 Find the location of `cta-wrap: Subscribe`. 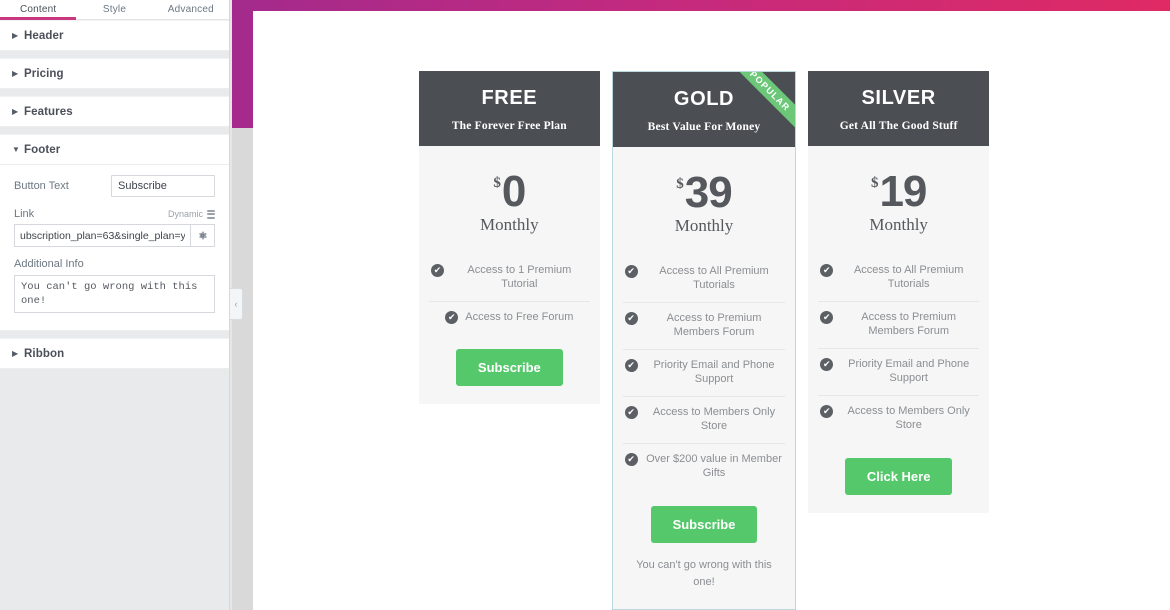

cta-wrap: Subscribe is located at coordinates (509, 360).